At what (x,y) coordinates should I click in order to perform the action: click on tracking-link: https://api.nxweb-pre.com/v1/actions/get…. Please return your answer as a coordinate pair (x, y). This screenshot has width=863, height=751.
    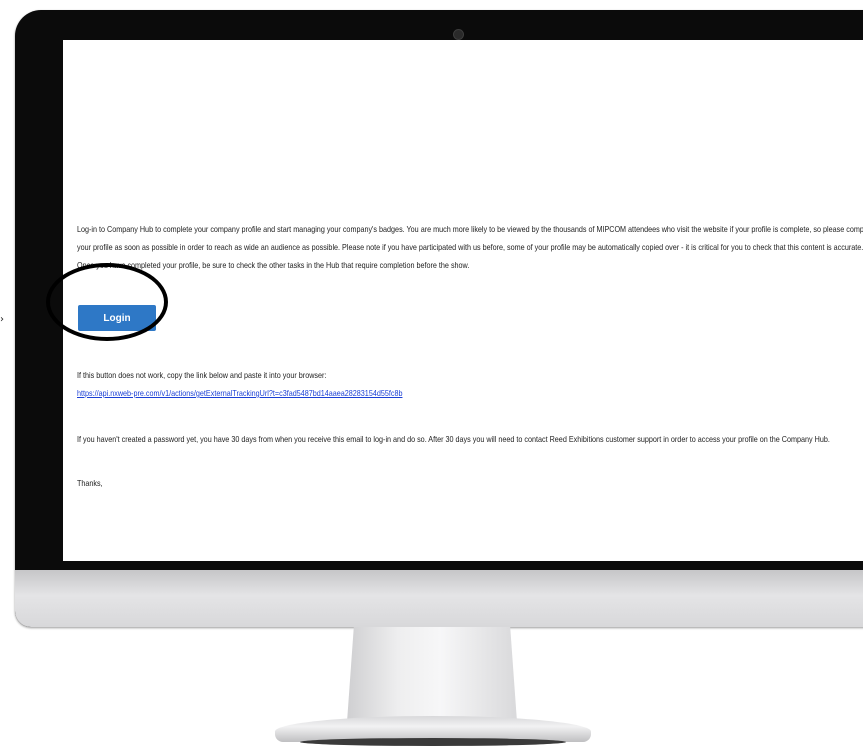
    Looking at the image, I should click on (335, 393).